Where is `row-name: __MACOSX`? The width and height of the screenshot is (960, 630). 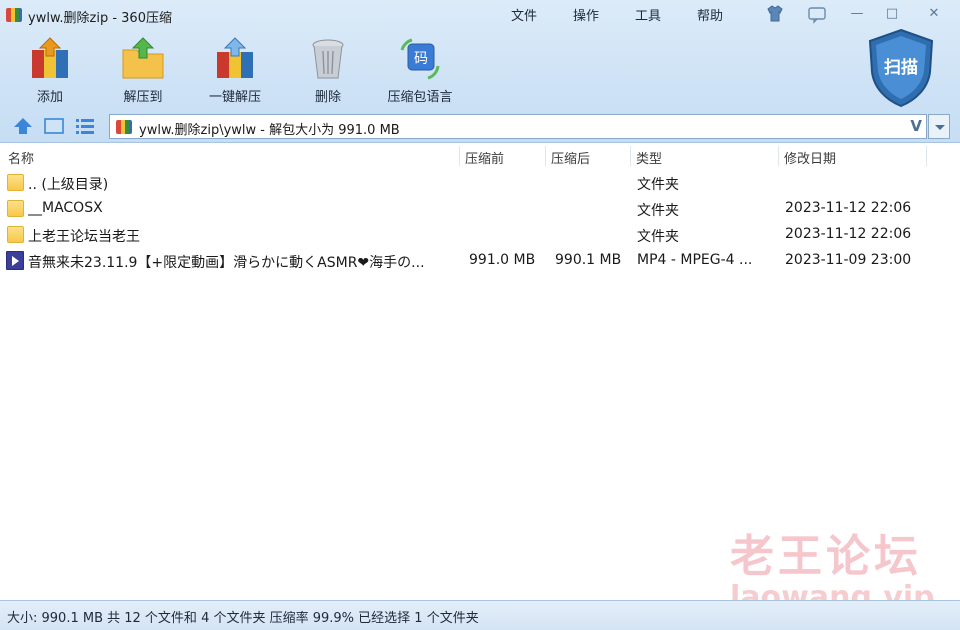
row-name: __MACOSX is located at coordinates (65, 208).